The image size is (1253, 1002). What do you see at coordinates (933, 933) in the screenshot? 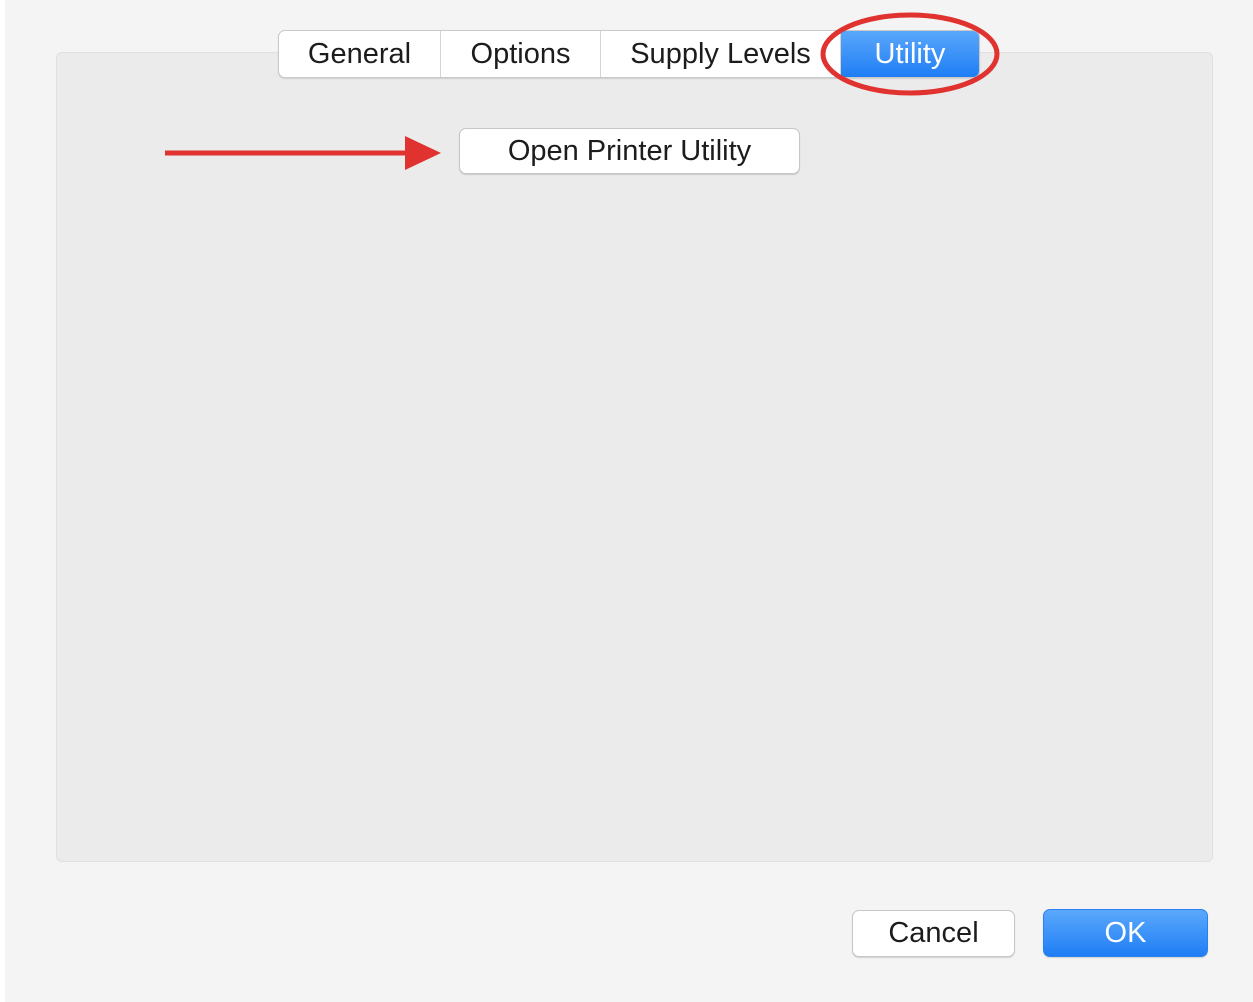
I see `cancel-button: Cancel` at bounding box center [933, 933].